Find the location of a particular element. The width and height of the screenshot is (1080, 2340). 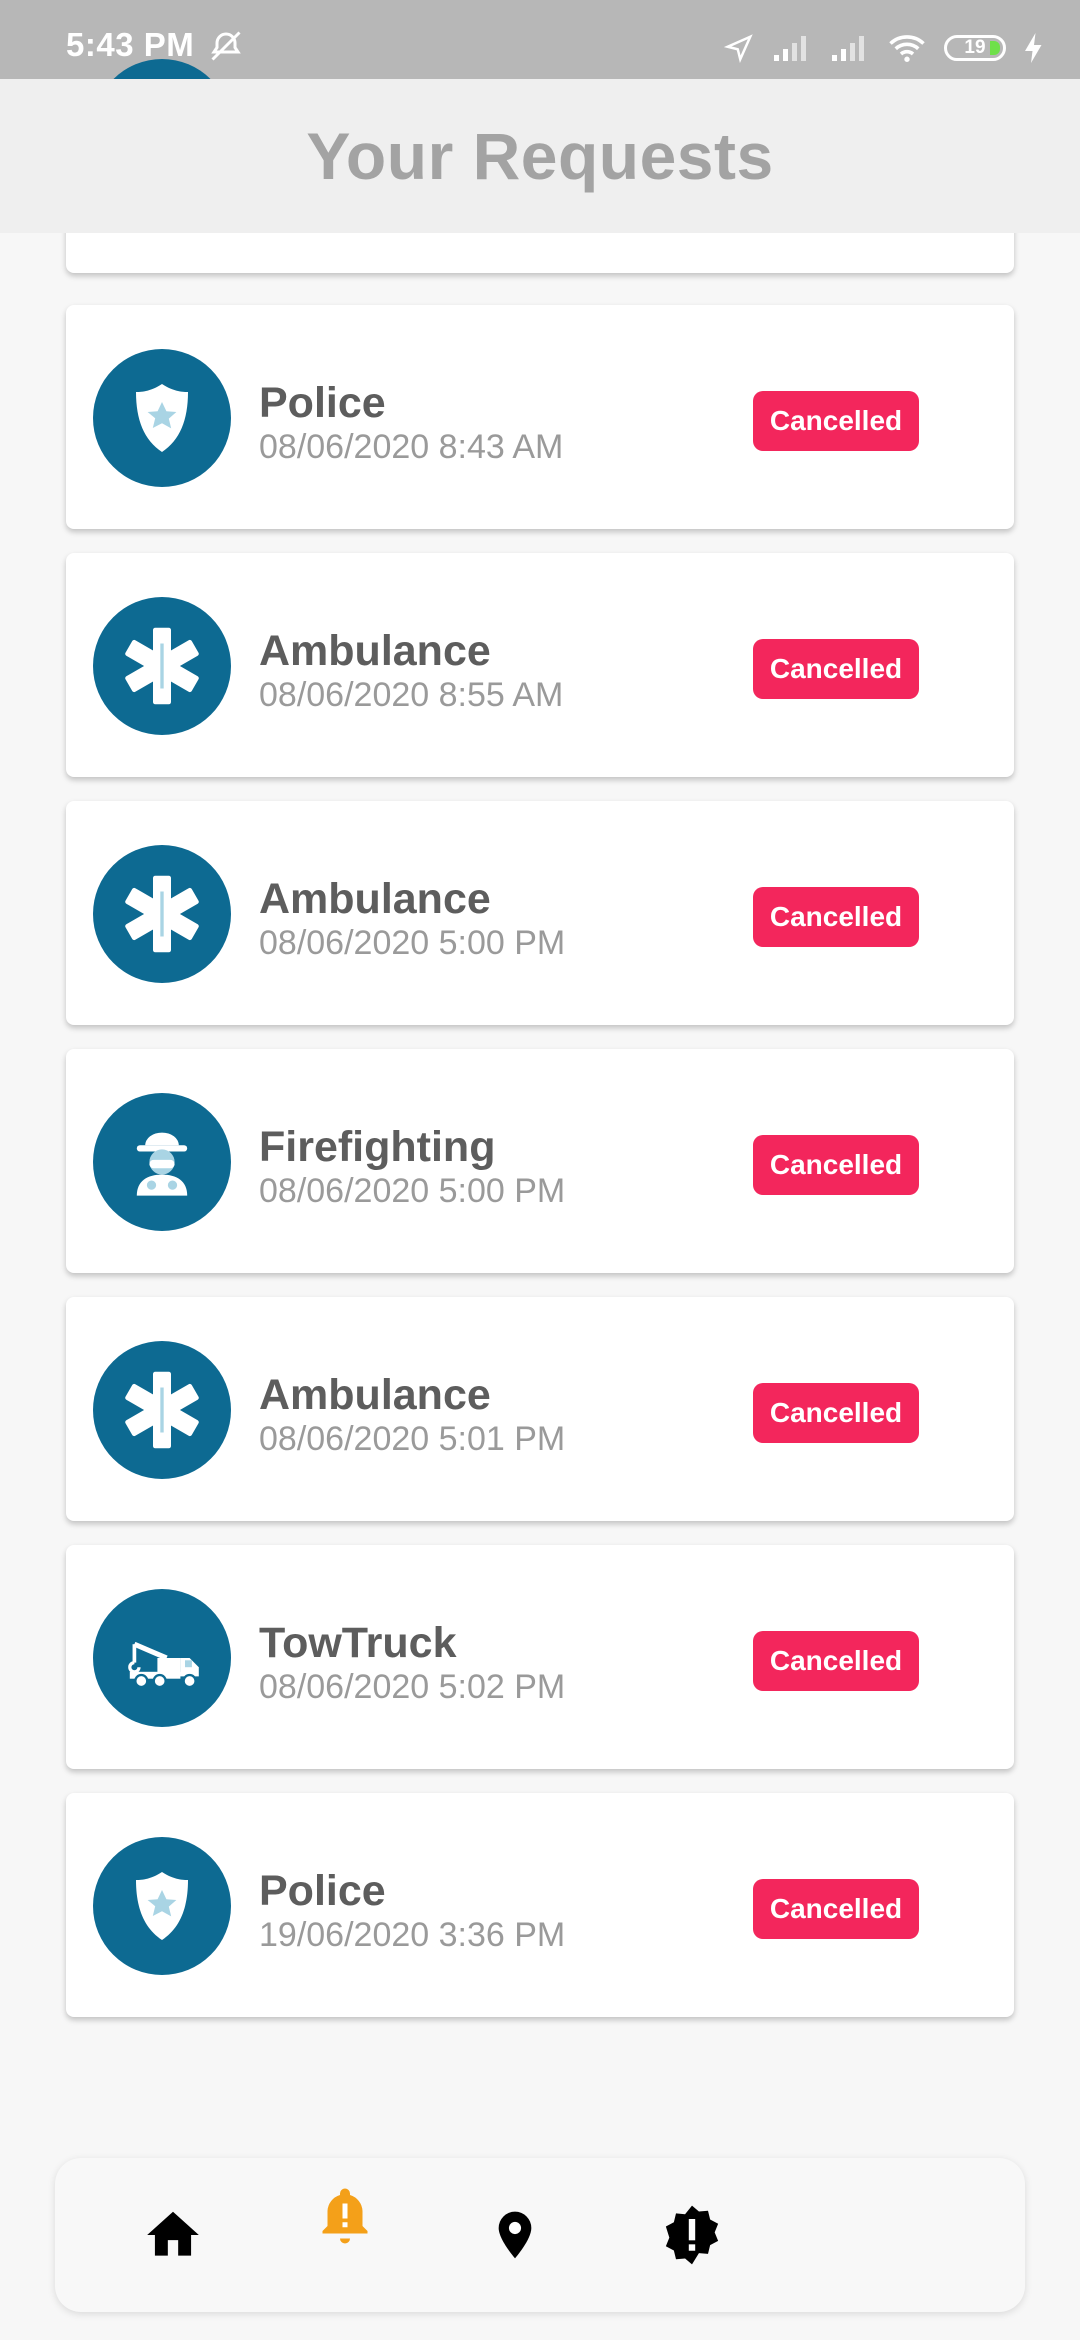

service-name: Firefighting is located at coordinates (377, 1147).